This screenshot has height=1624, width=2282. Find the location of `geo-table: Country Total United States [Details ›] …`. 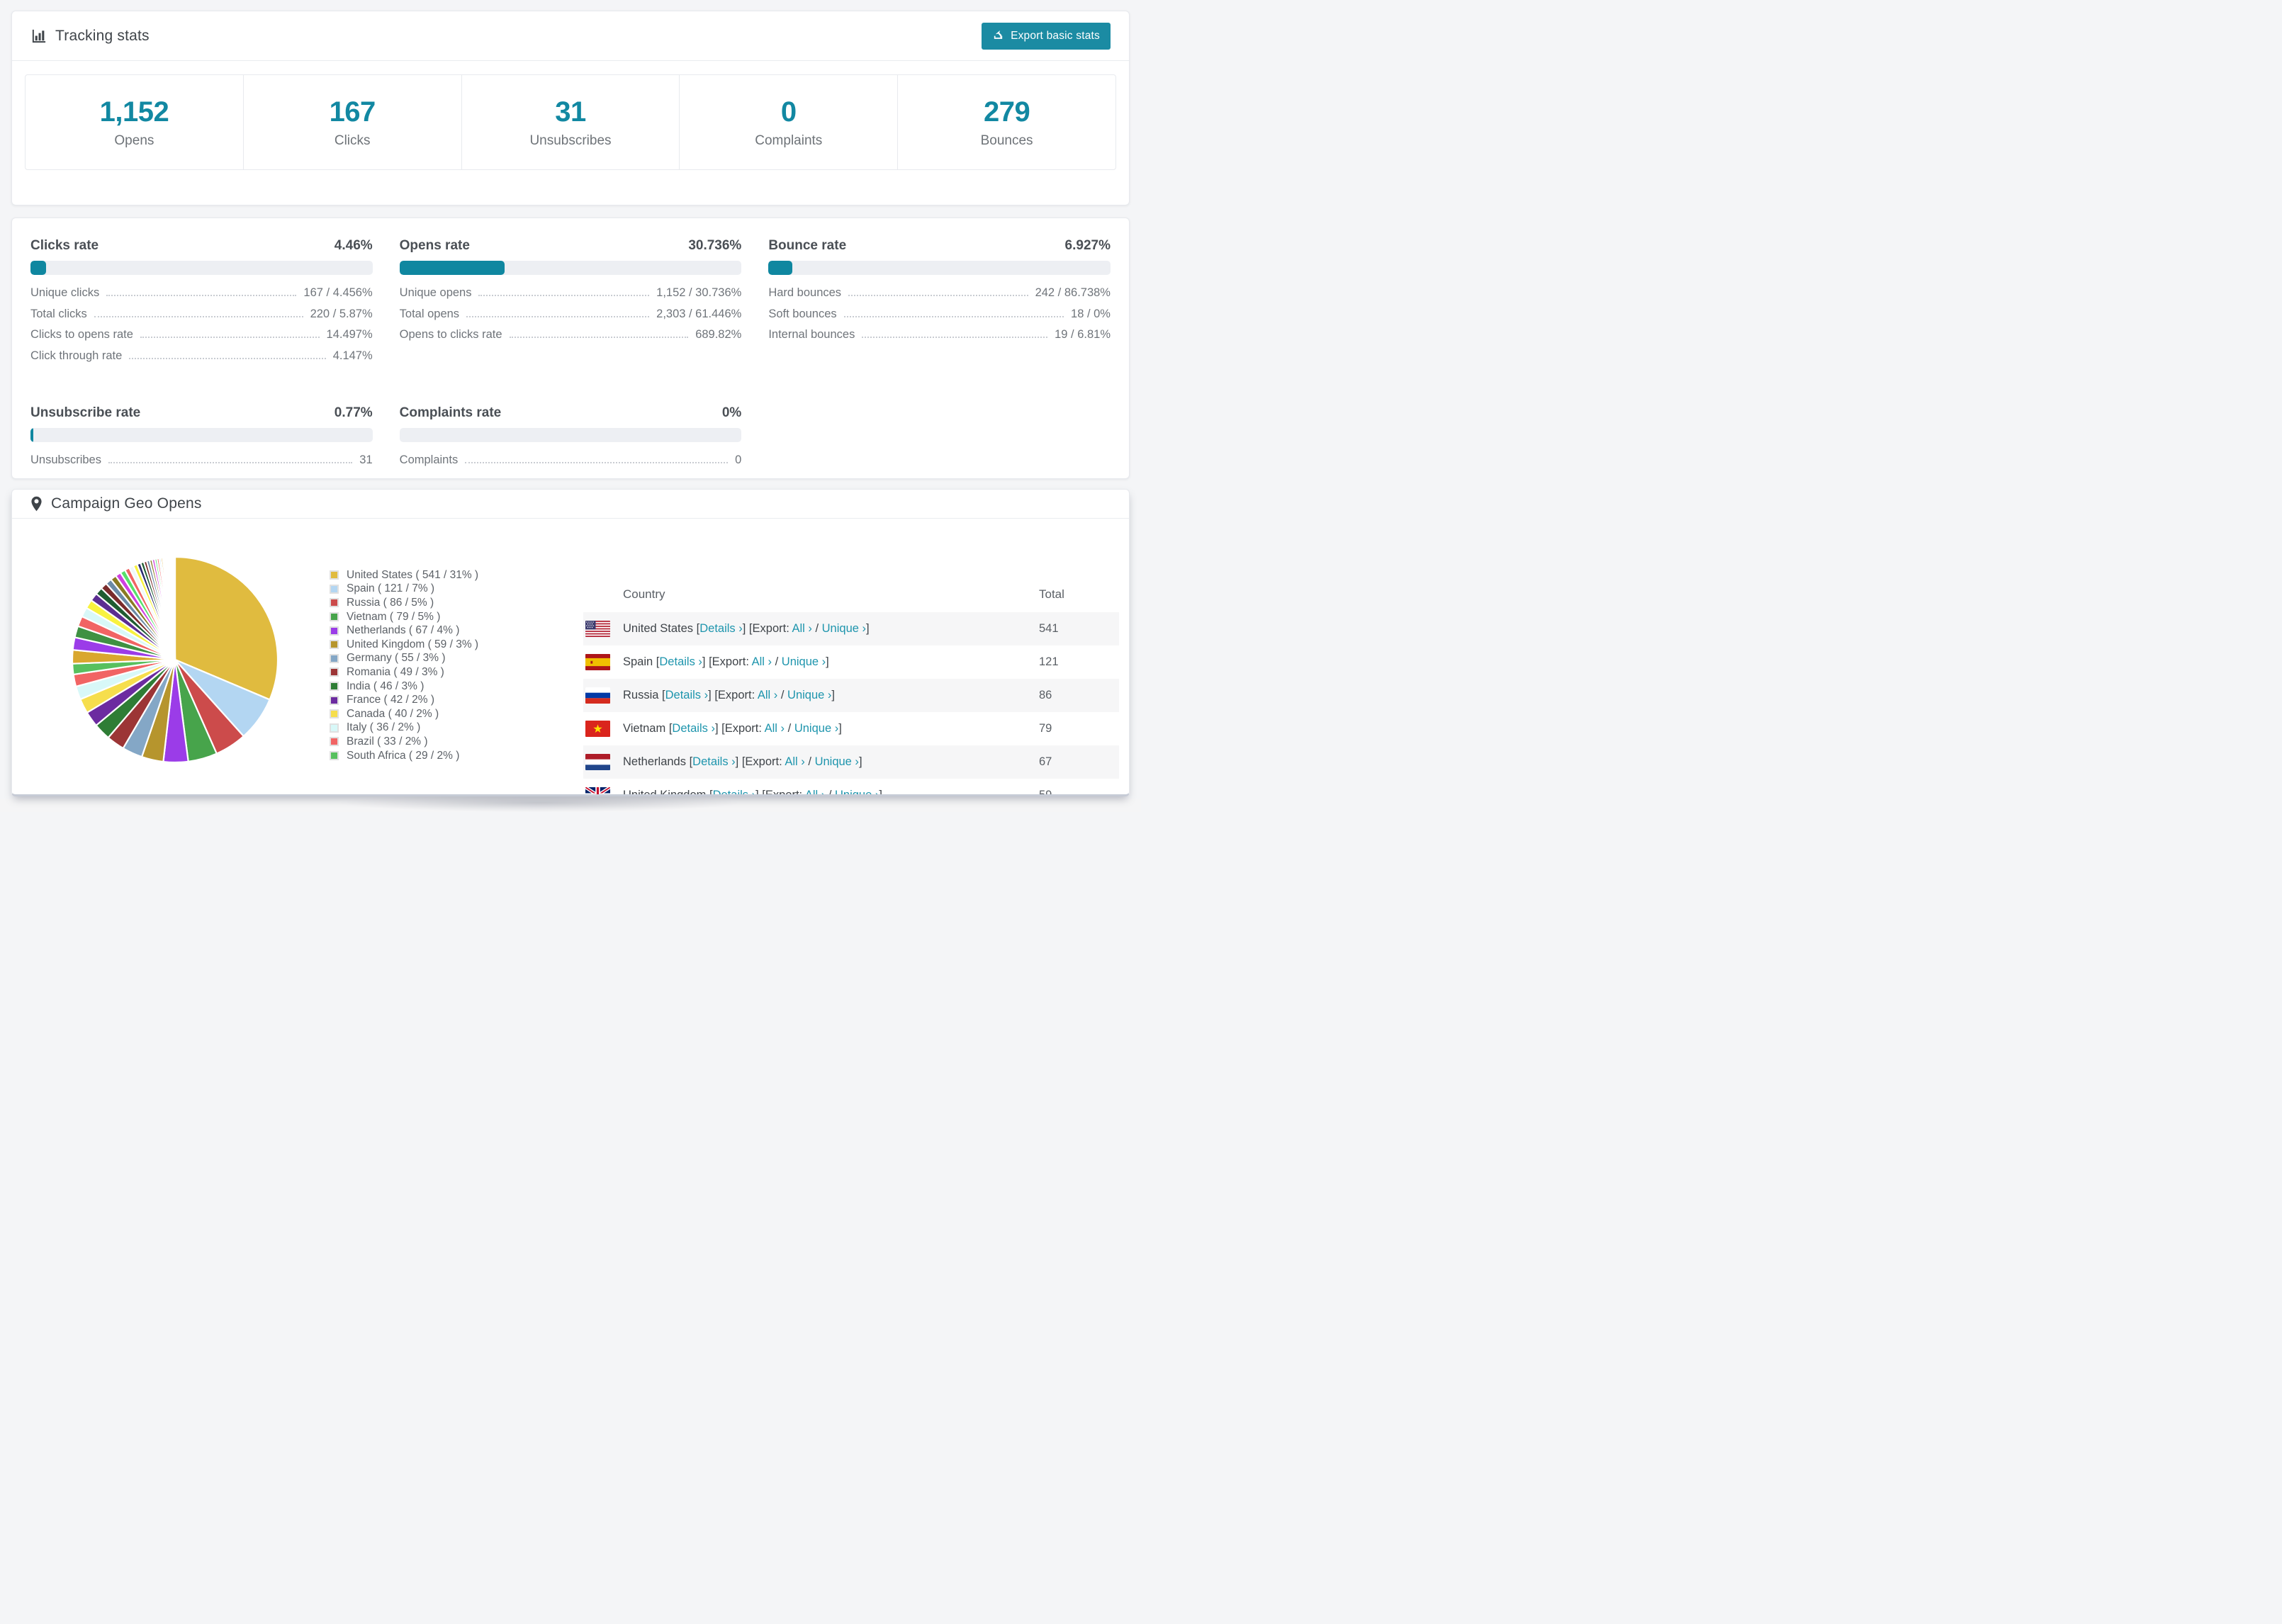

geo-table: Country Total United States [Details ›] … is located at coordinates (851, 686).